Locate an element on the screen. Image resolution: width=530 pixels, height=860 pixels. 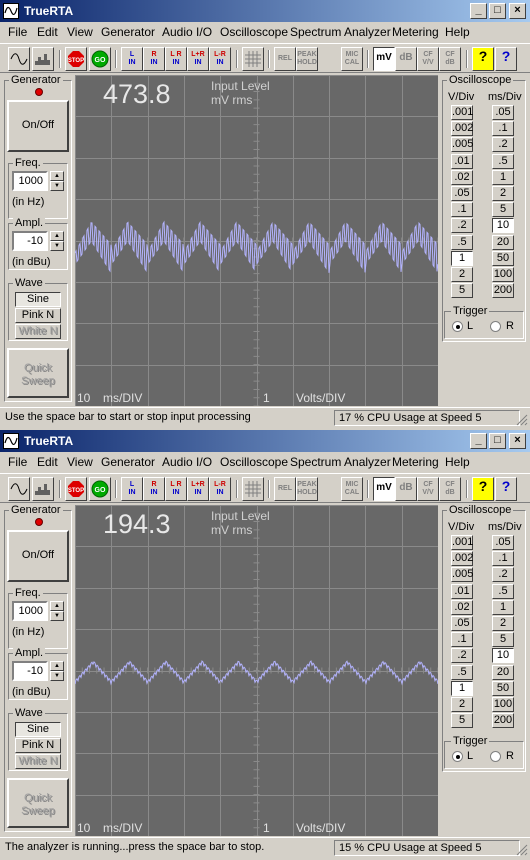
msdiv-button: 5 is located at coordinates (503, 210).